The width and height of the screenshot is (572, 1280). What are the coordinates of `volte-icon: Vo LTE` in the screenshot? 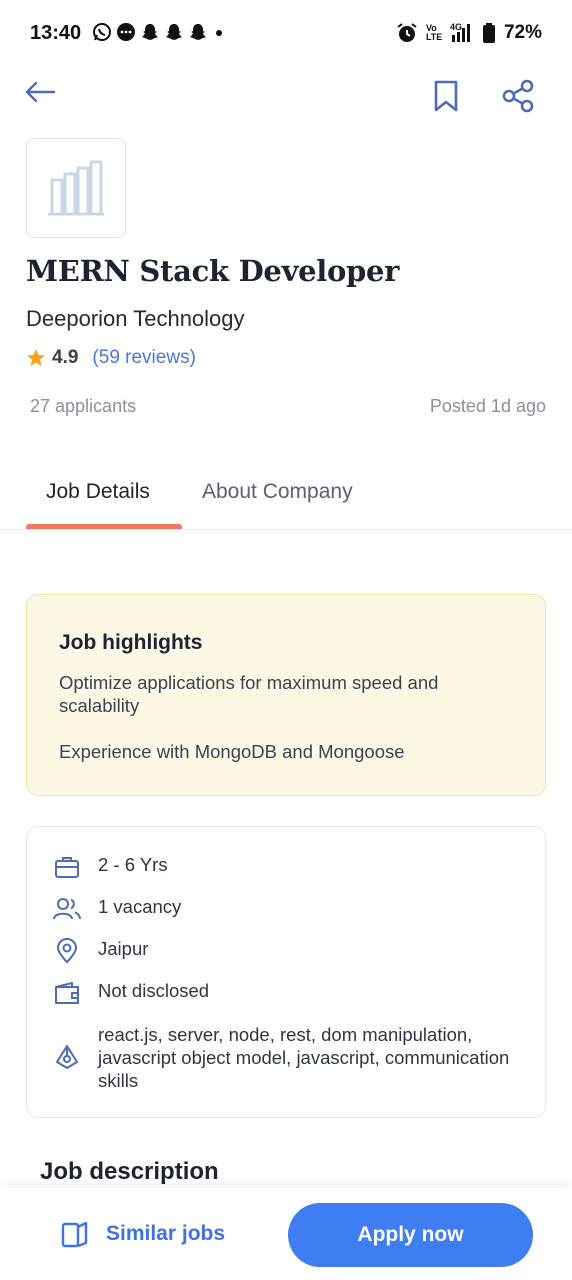 It's located at (434, 32).